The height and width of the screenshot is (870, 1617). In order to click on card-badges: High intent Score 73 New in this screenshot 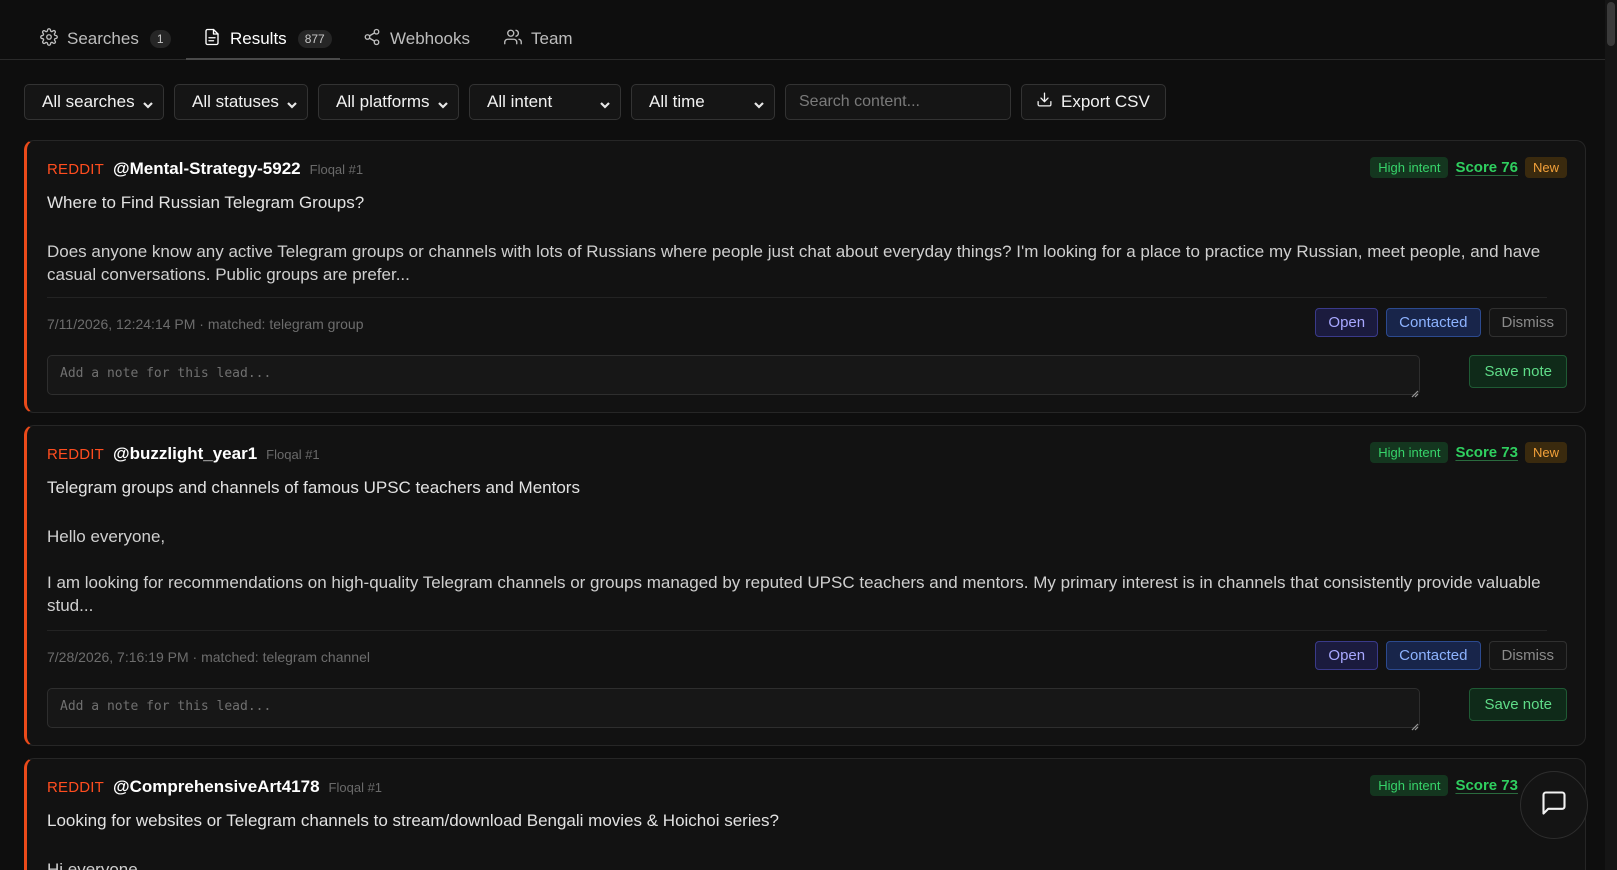, I will do `click(1468, 452)`.